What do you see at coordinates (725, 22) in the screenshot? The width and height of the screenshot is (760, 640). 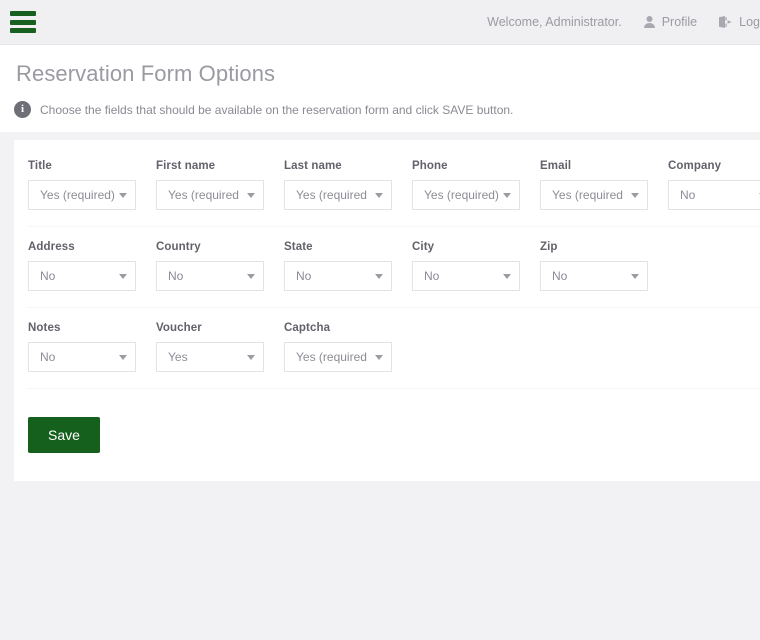 I see `logout-icon` at bounding box center [725, 22].